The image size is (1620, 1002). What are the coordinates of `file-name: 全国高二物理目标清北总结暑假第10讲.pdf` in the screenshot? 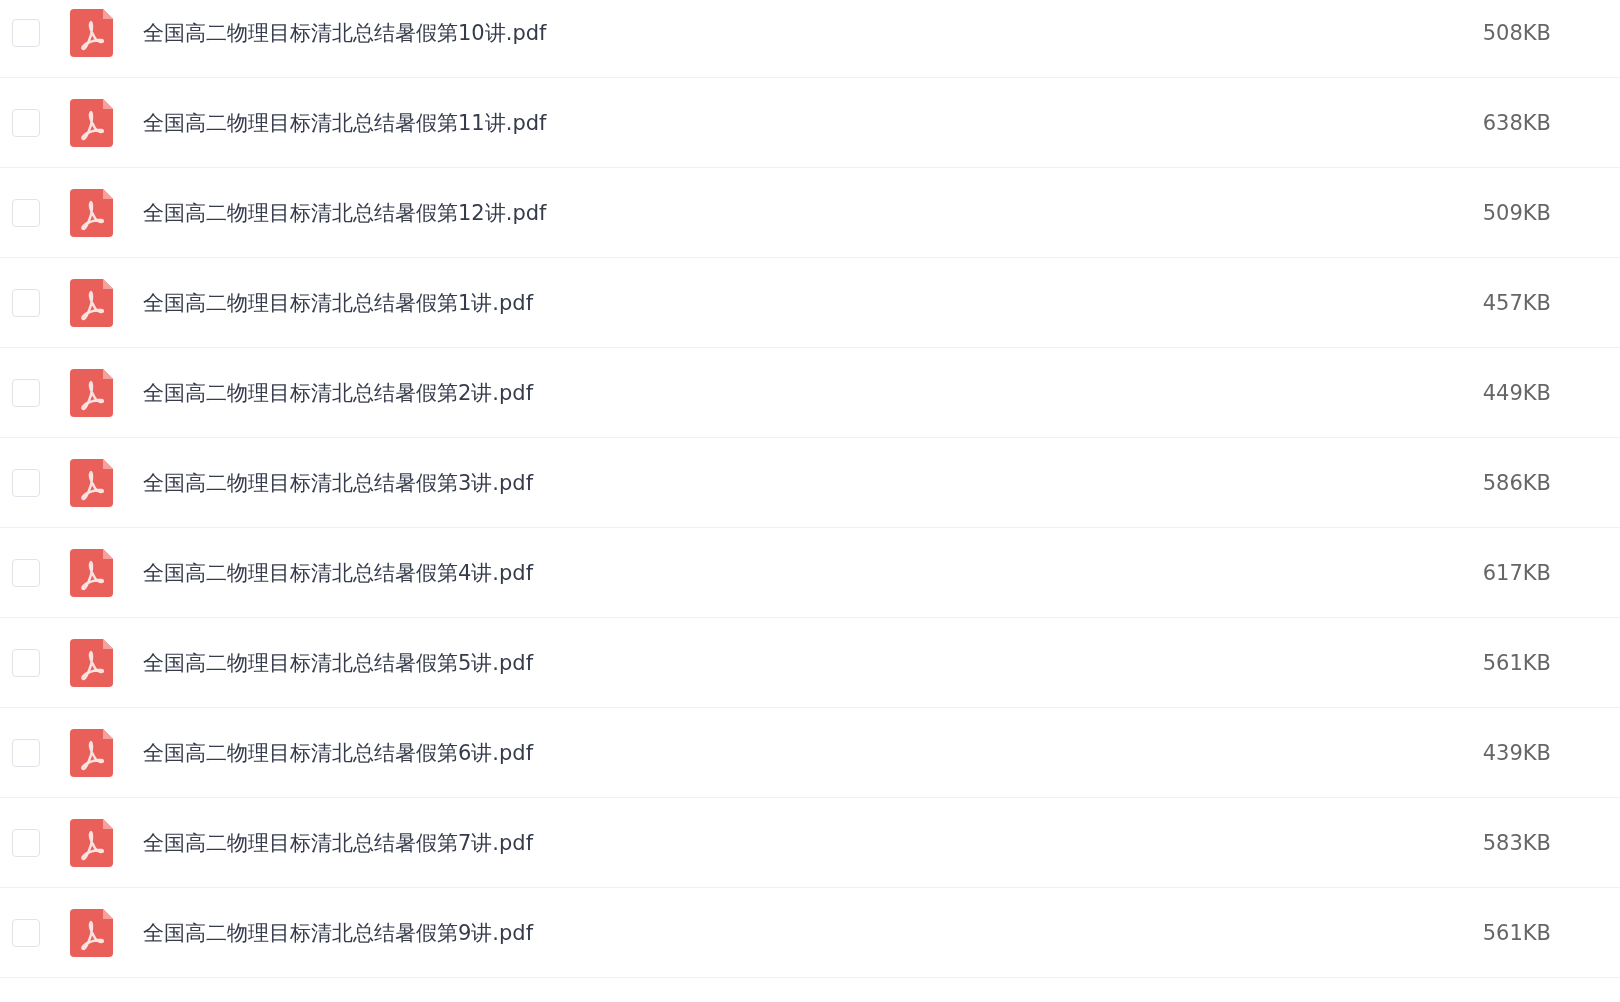 It's located at (813, 32).